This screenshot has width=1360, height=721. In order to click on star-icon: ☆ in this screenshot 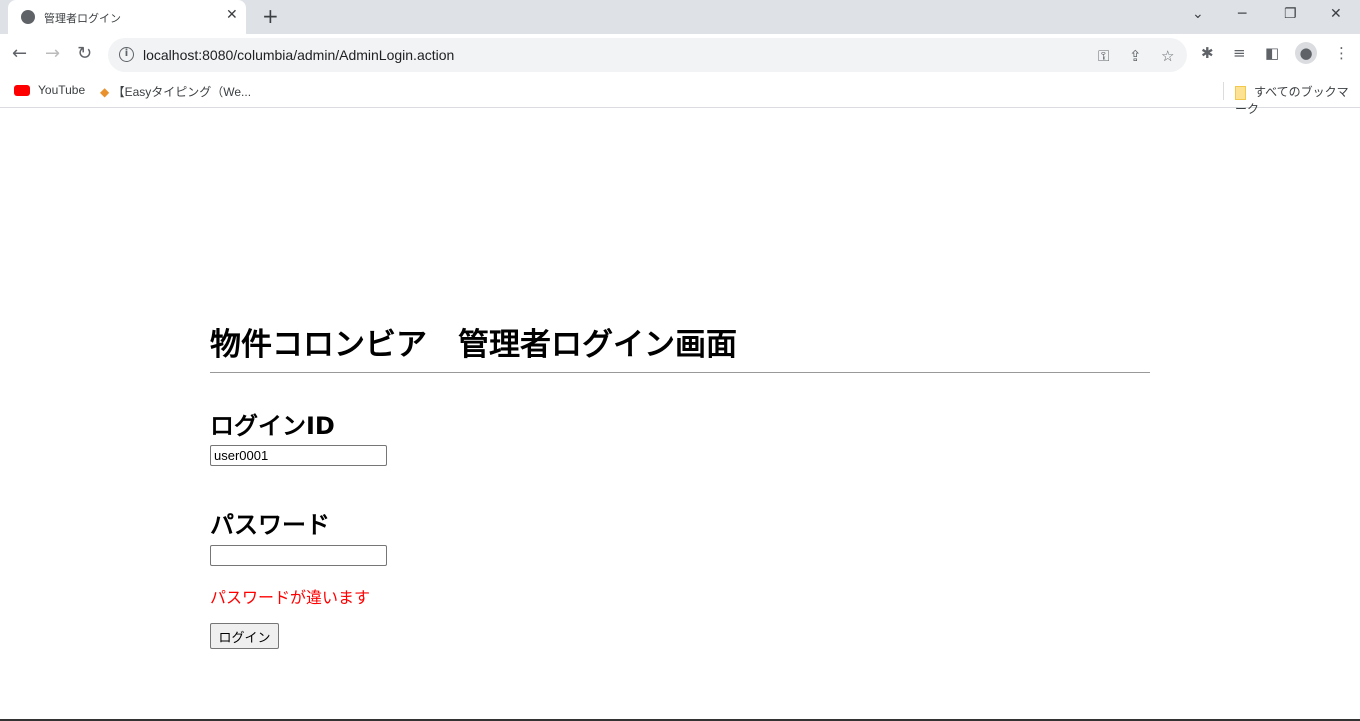, I will do `click(1167, 56)`.